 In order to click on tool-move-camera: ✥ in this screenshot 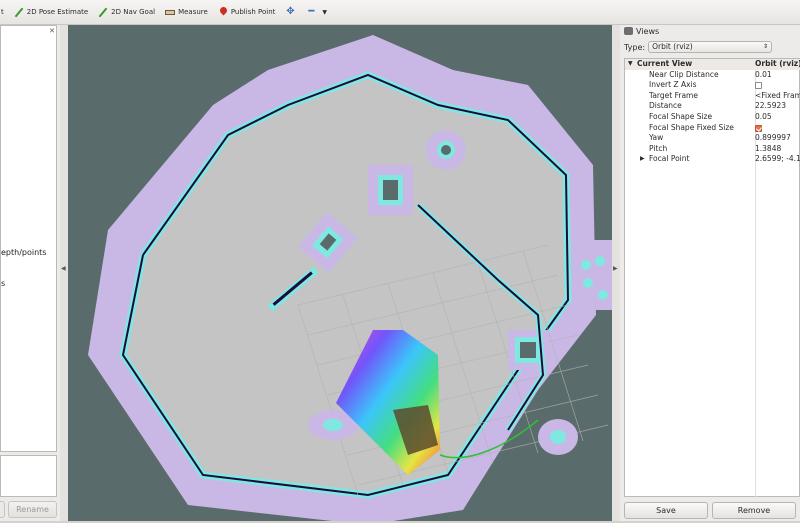, I will do `click(291, 12)`.